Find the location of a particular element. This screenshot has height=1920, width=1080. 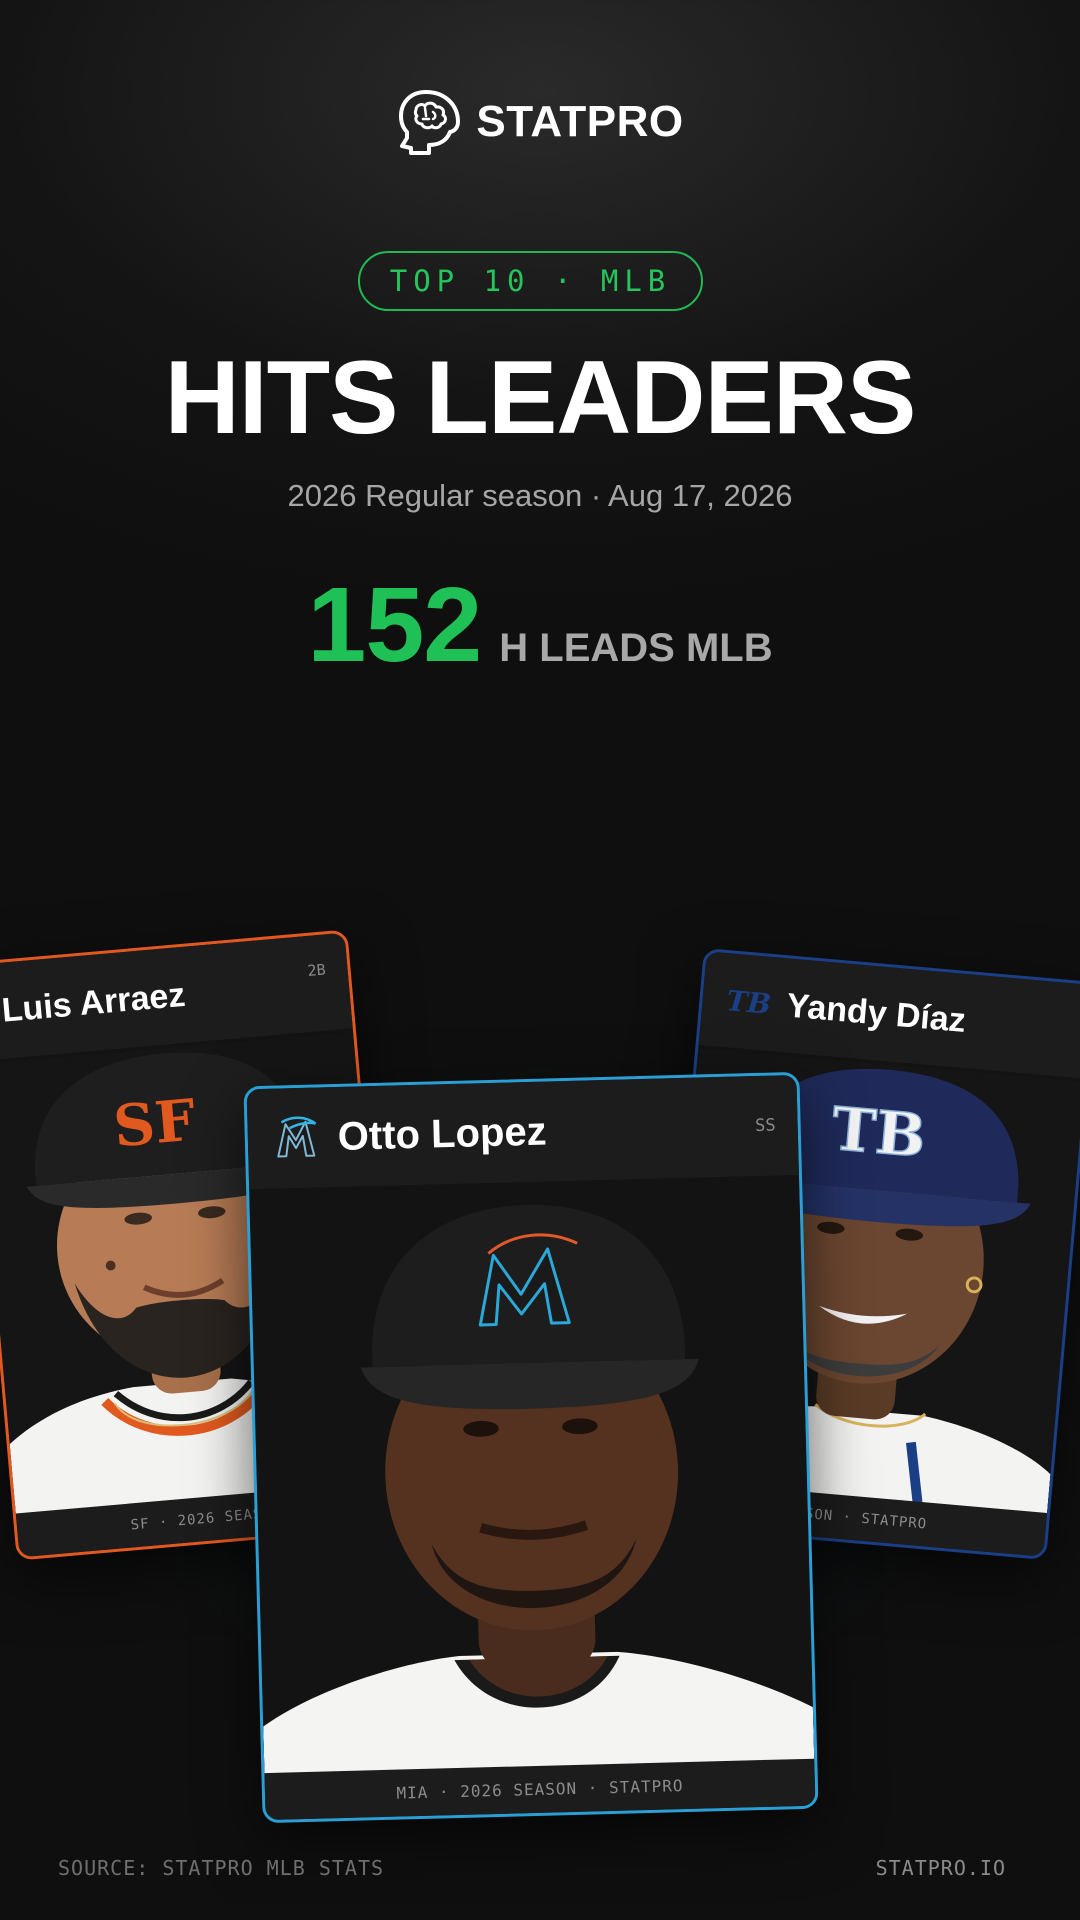

card-header: Otto Lopez is located at coordinates (532, 1132).